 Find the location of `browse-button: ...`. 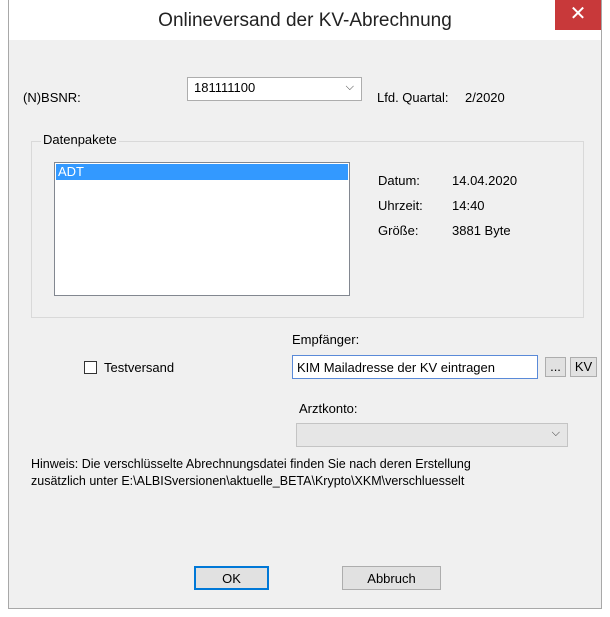

browse-button: ... is located at coordinates (555, 367).